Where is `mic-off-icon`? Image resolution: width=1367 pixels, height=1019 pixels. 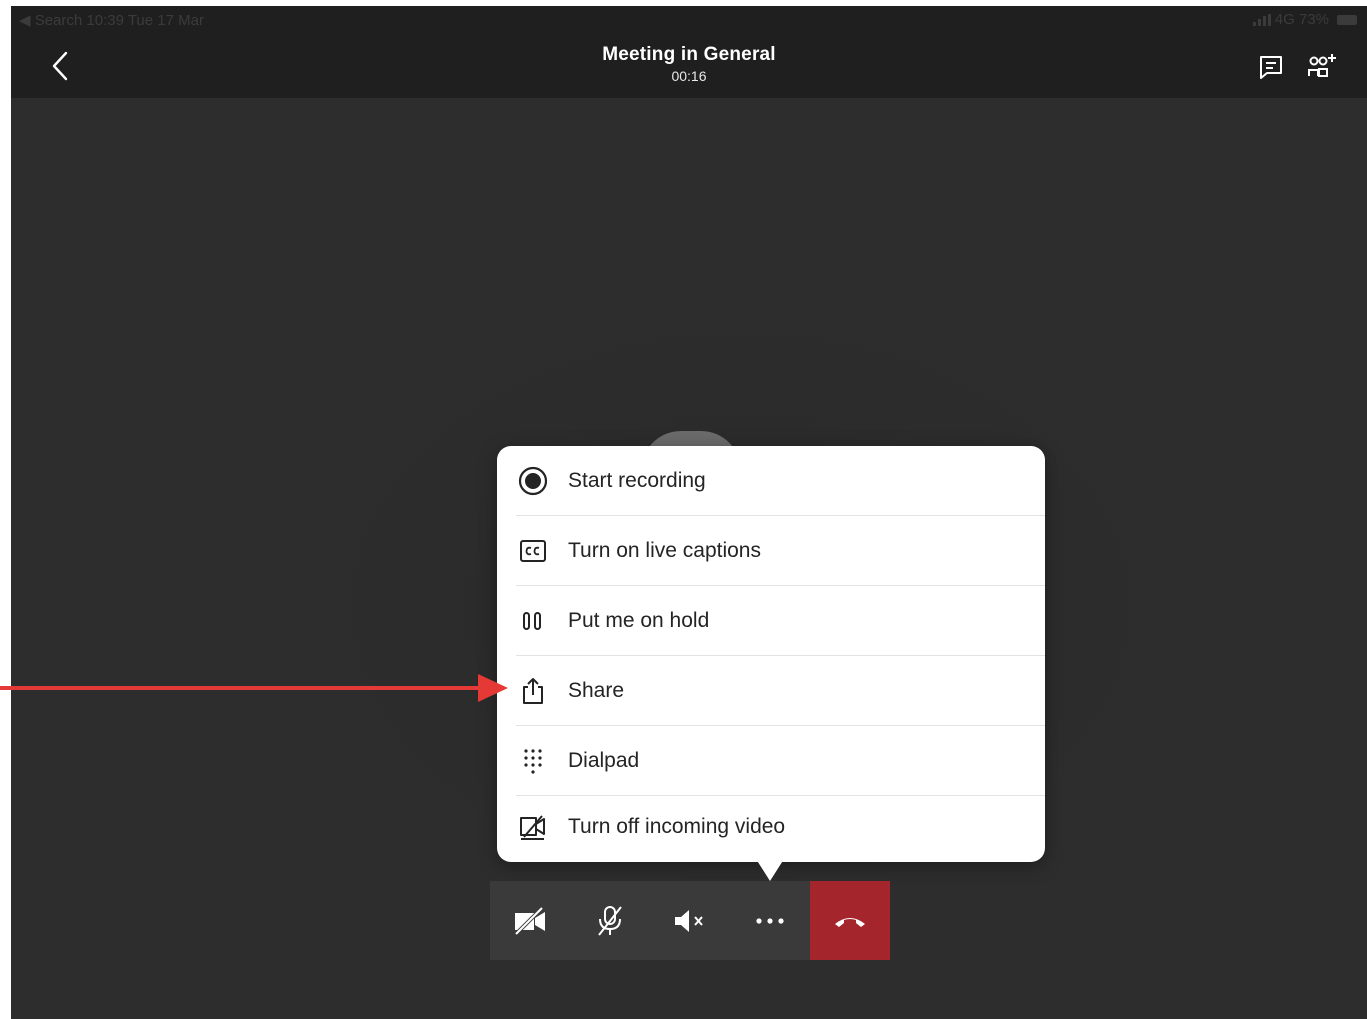
mic-off-icon is located at coordinates (610, 920).